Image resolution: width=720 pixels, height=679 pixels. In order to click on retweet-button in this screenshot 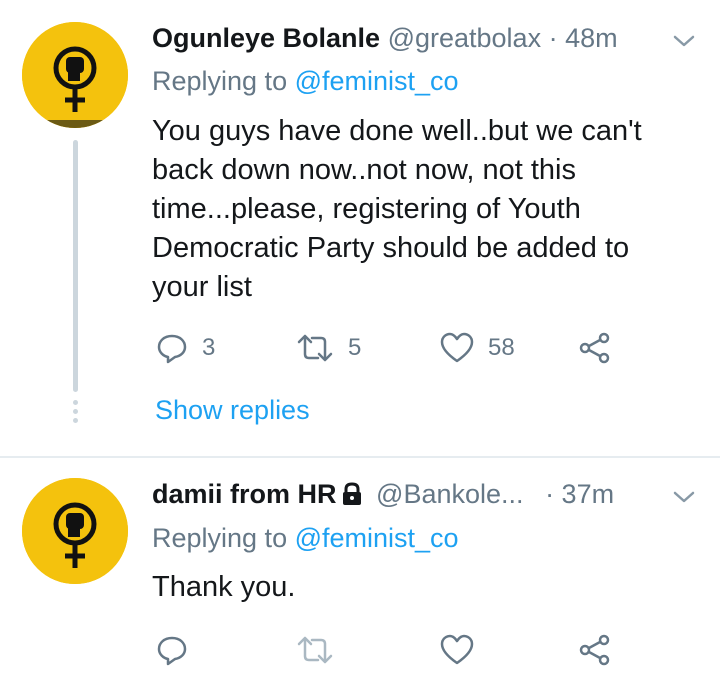, I will do `click(315, 650)`.